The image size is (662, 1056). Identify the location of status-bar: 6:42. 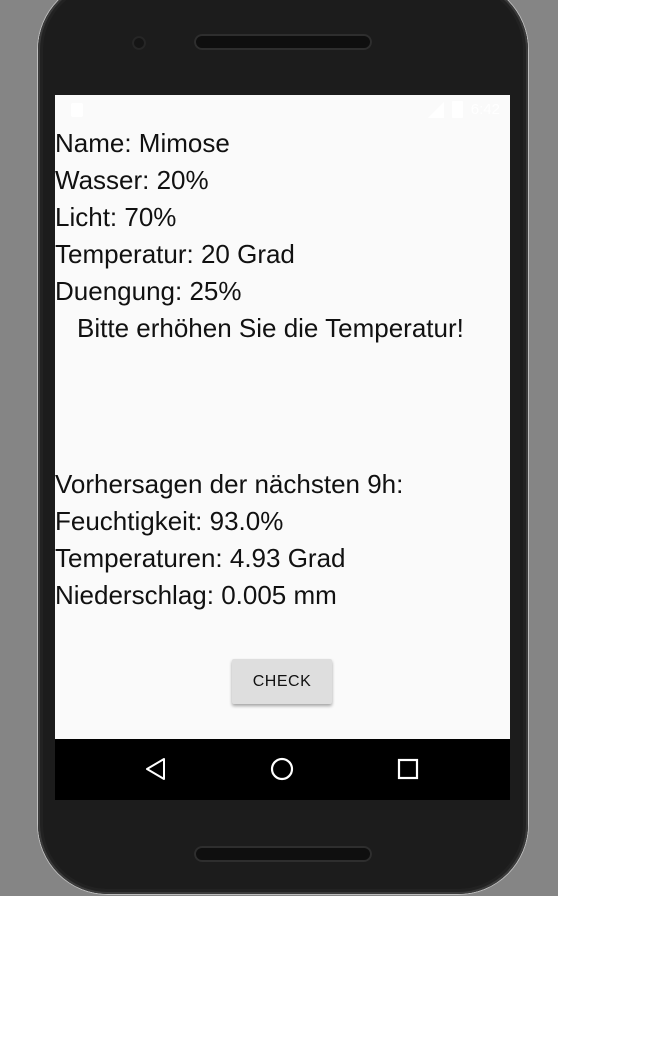
(282, 110).